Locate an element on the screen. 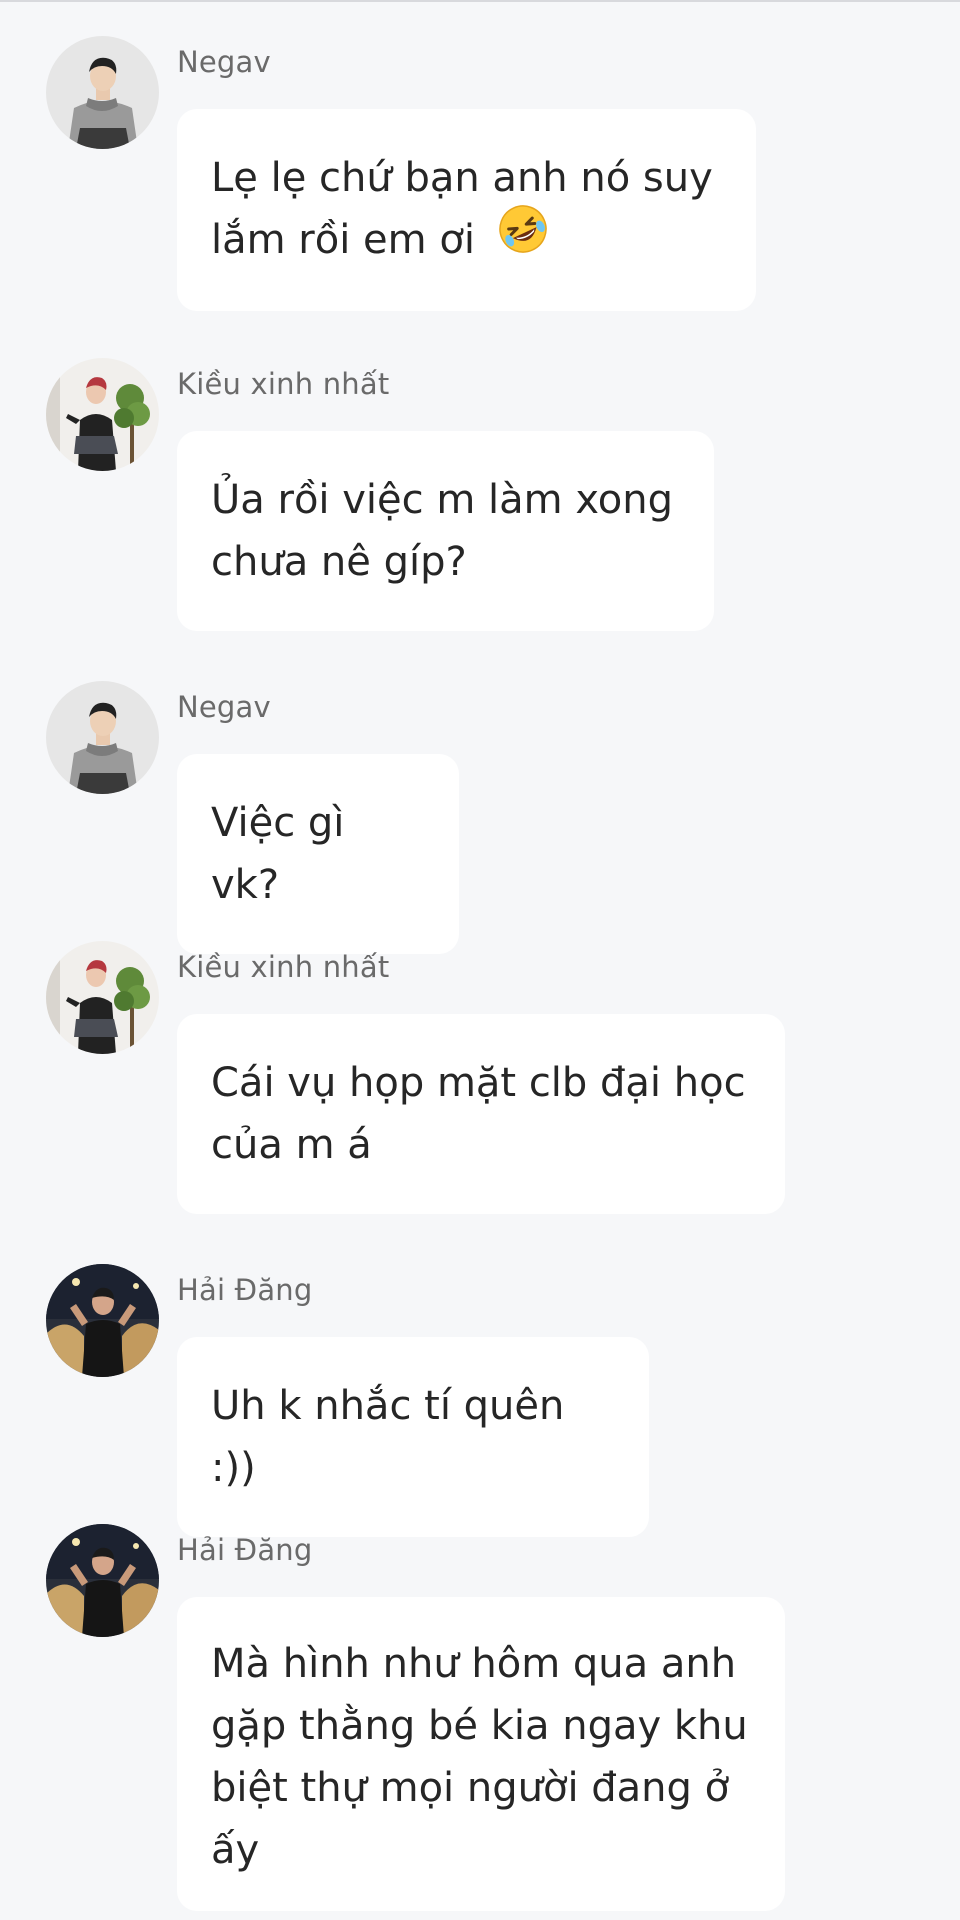 The height and width of the screenshot is (1920, 960). rolling-on-floor-laughing-emoji is located at coordinates (523, 238).